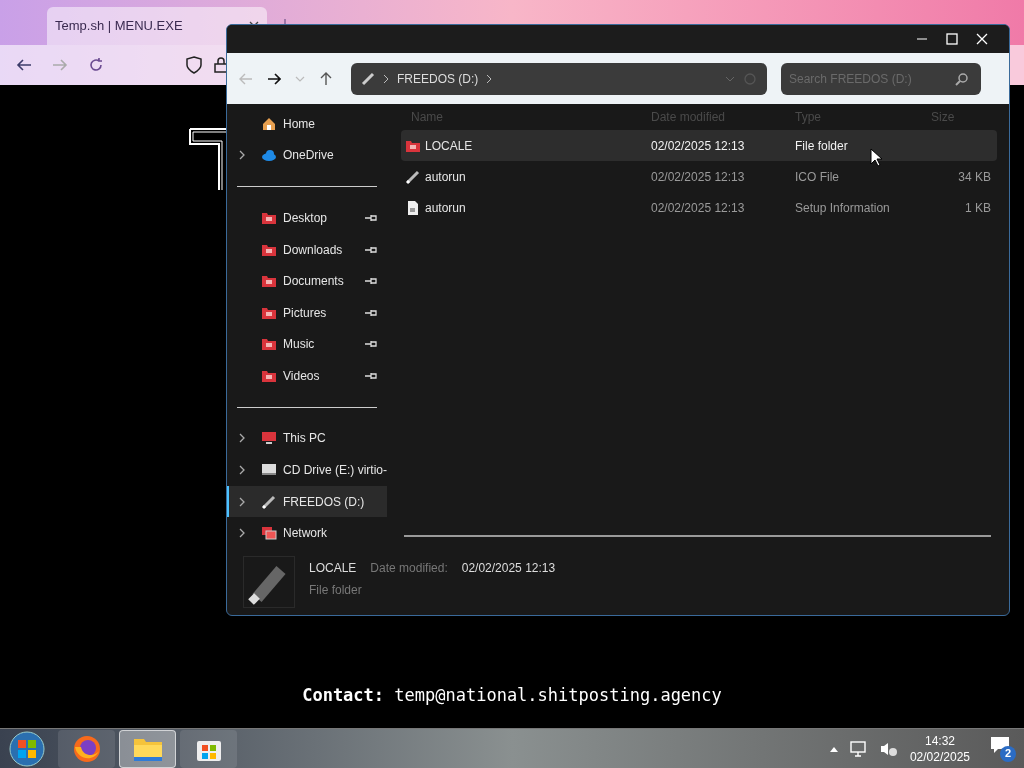  I want to click on nav-label: FREEDOS (D:), so click(324, 502).